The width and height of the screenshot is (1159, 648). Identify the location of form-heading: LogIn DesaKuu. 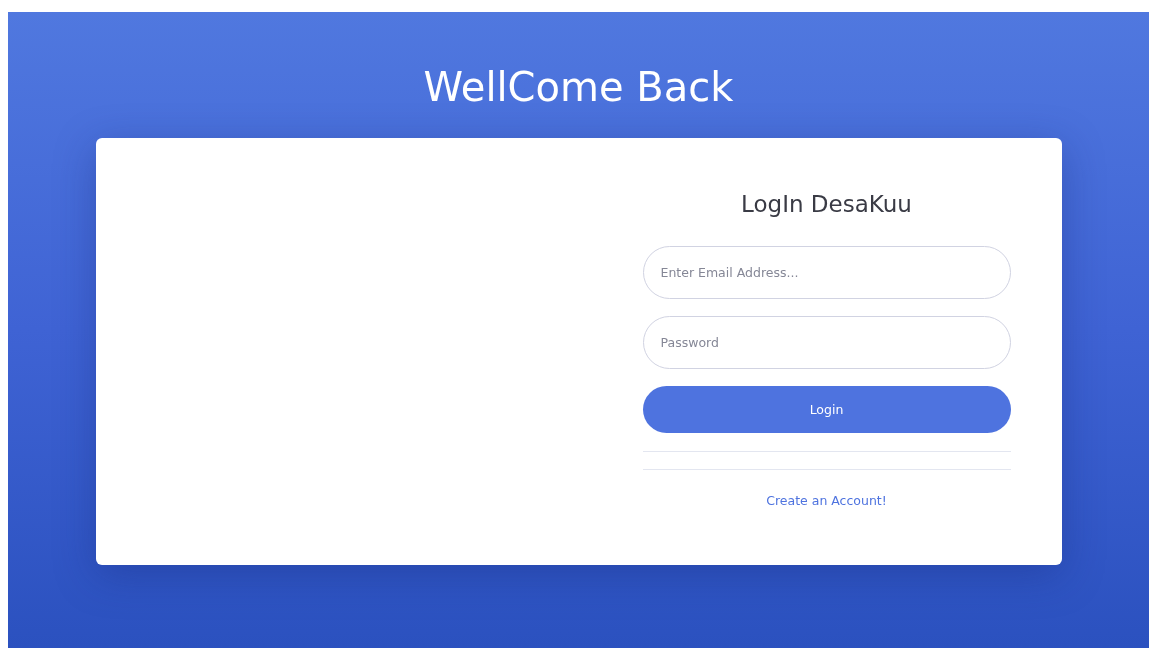
(826, 204).